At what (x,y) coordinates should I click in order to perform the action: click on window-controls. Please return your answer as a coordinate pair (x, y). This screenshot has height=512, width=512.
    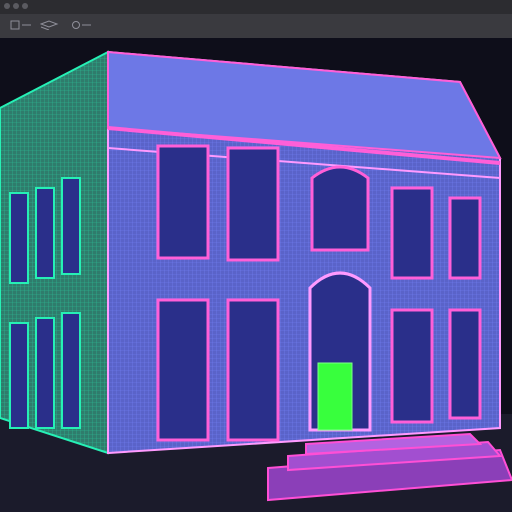
    Looking at the image, I should click on (16, 6).